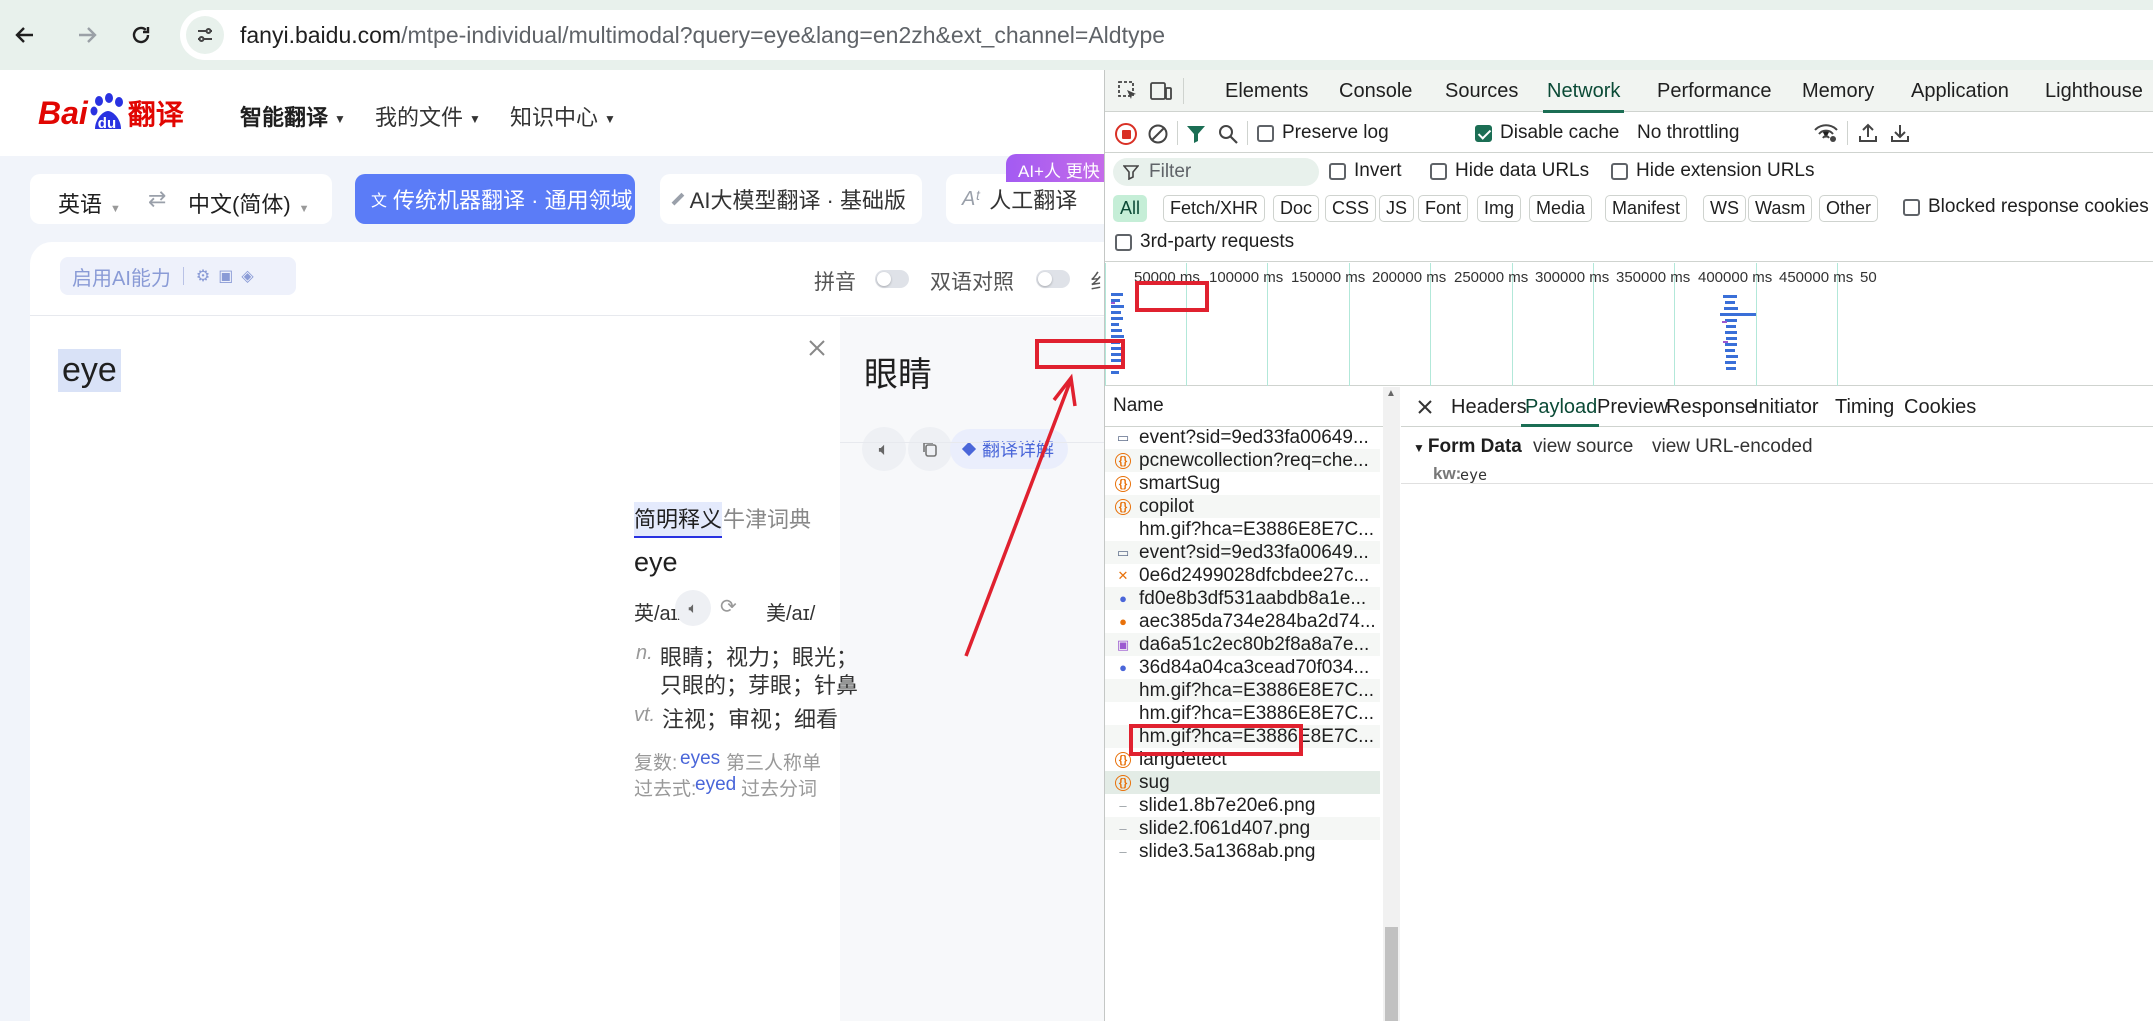 The height and width of the screenshot is (1021, 2153). Describe the element at coordinates (1483, 133) in the screenshot. I see `checkbox-checked` at that location.